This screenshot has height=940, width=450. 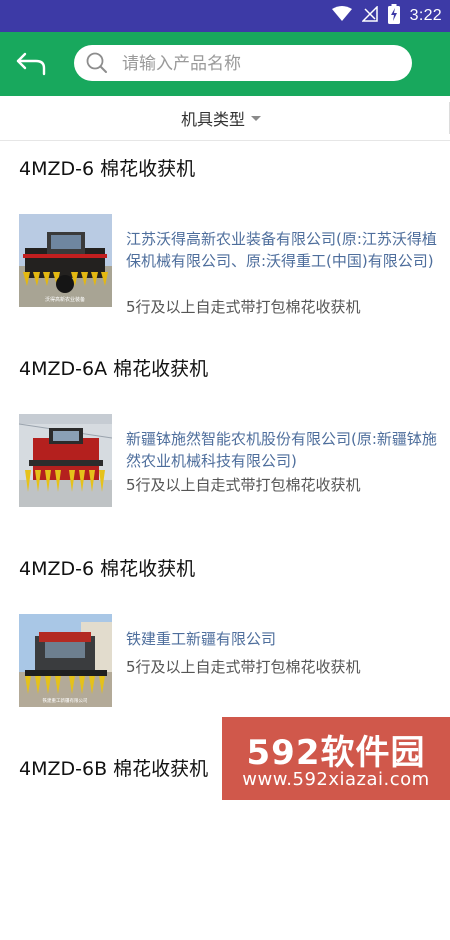 What do you see at coordinates (336, 753) in the screenshot?
I see `watermark-logo: 592软件园` at bounding box center [336, 753].